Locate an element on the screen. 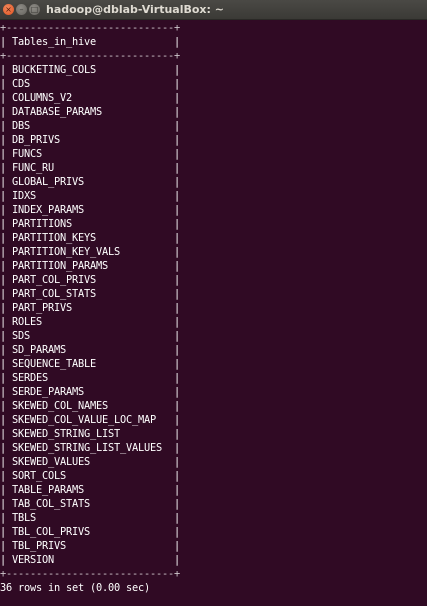  table-row: | PARTITIONS | is located at coordinates (90, 224).